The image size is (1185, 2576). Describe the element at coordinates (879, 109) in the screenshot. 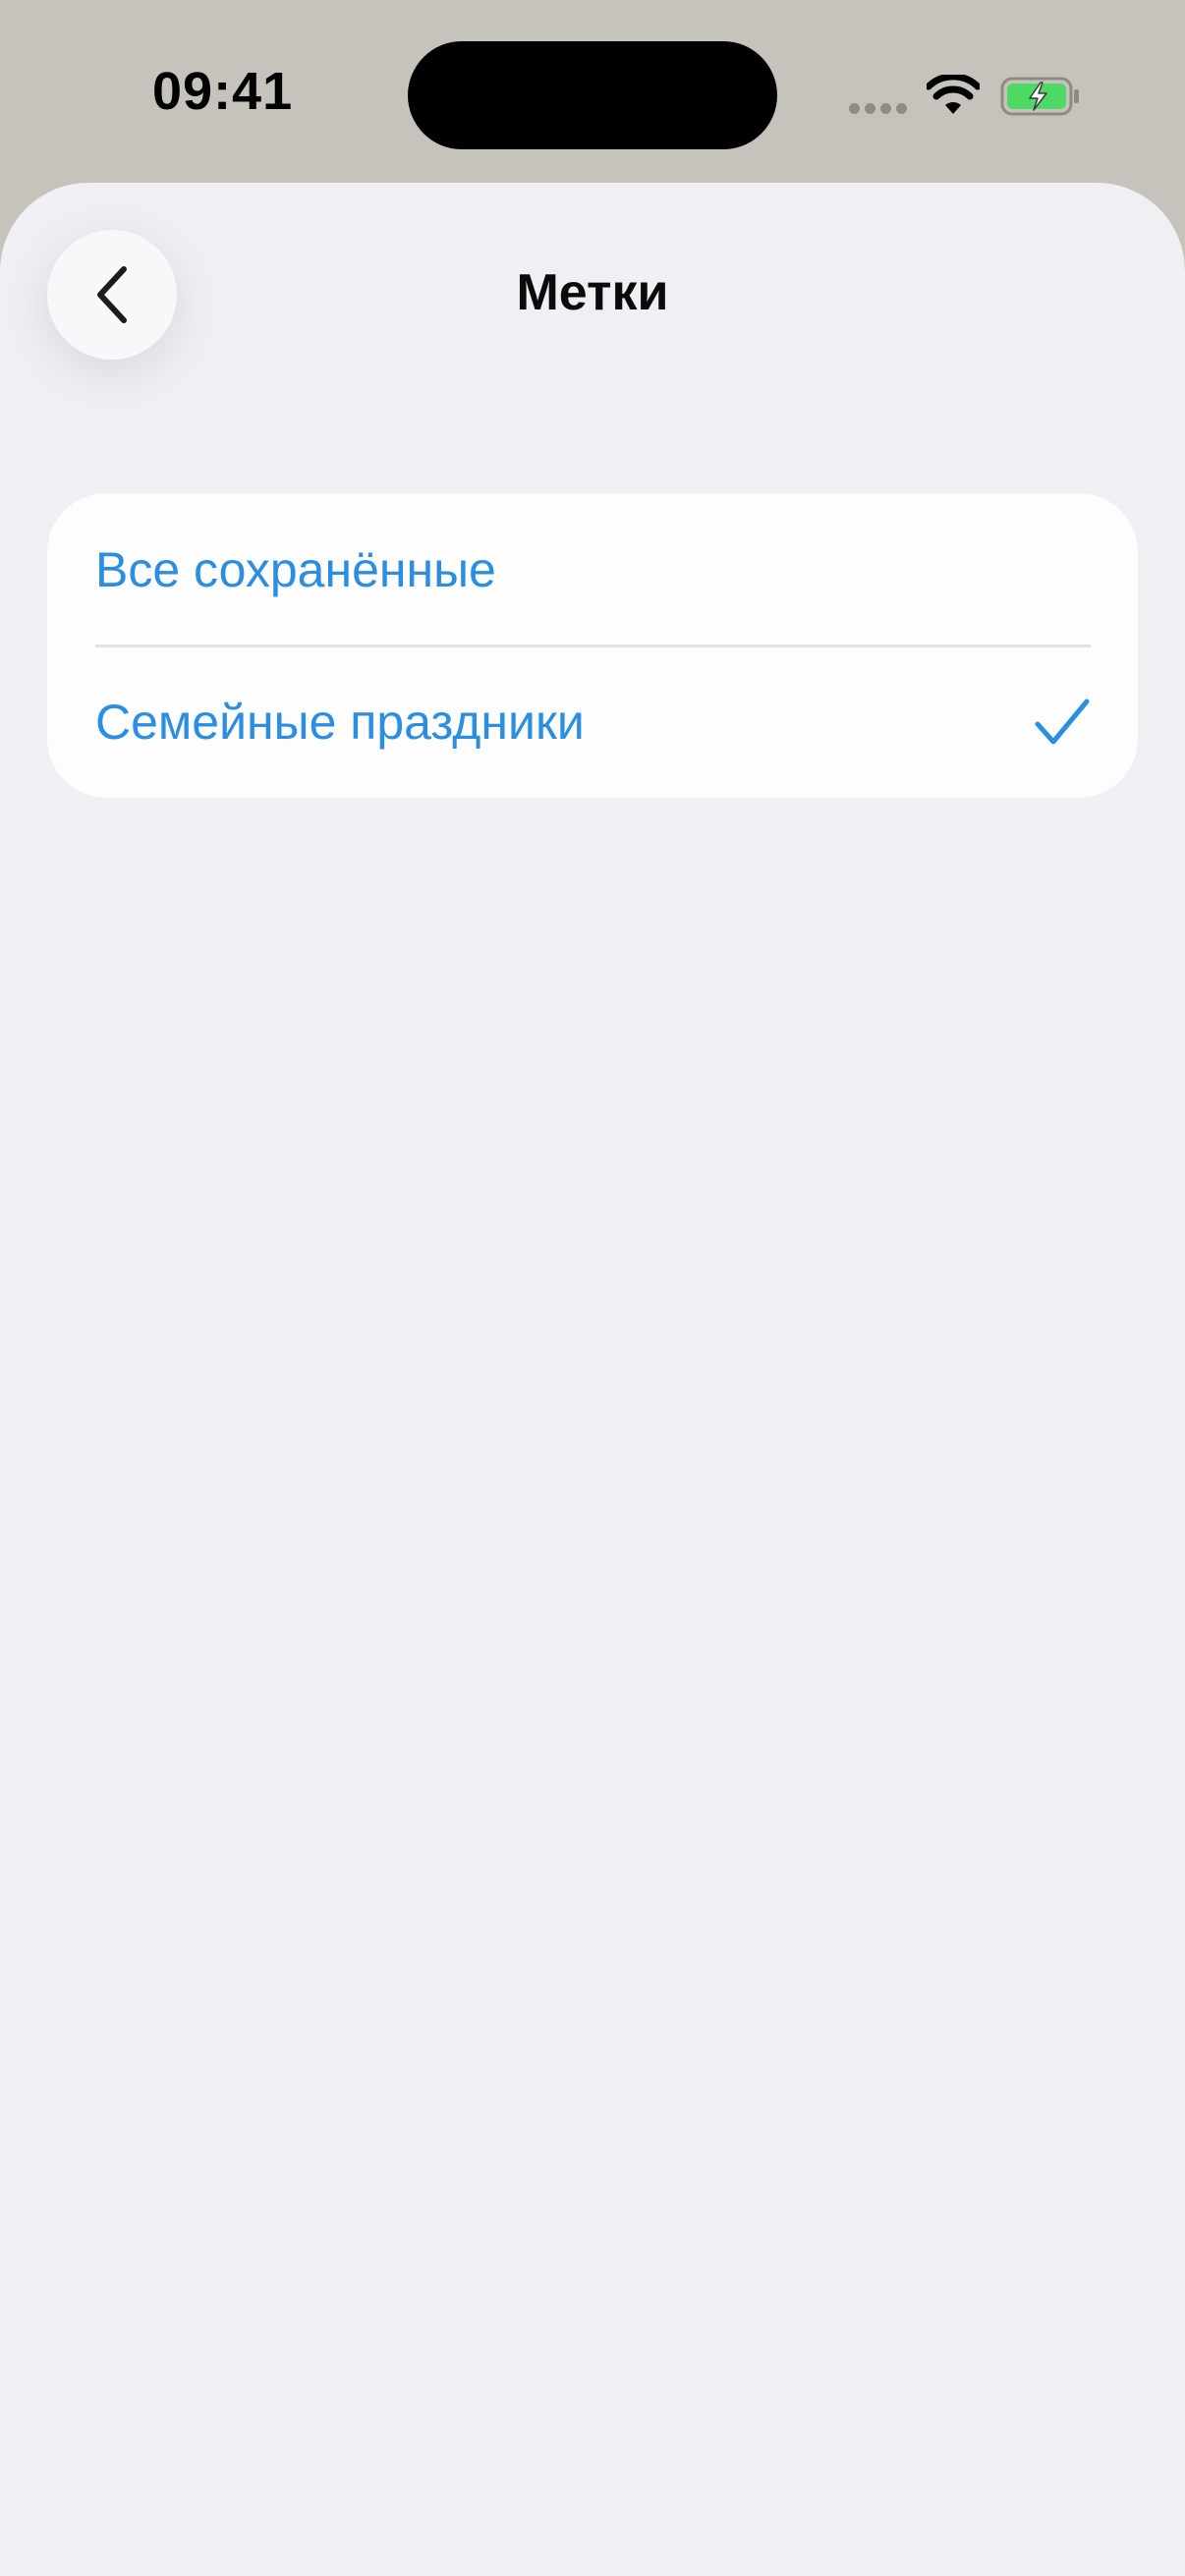

I see `signal-dots-icon` at that location.